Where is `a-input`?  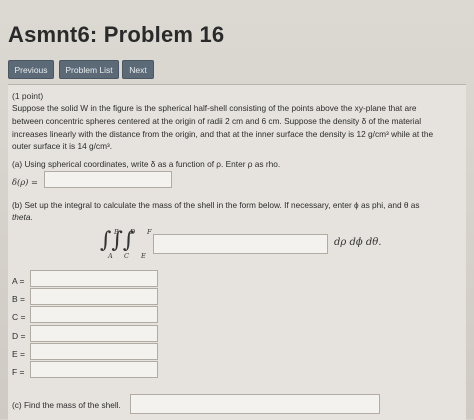 a-input is located at coordinates (94, 278).